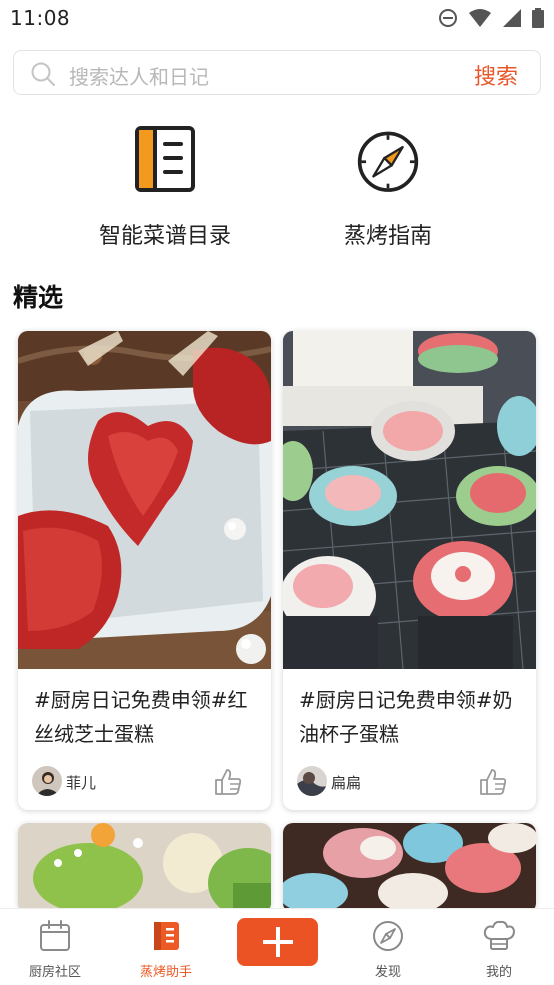 This screenshot has width=554, height=985. I want to click on chef-hat-icon, so click(499, 935).